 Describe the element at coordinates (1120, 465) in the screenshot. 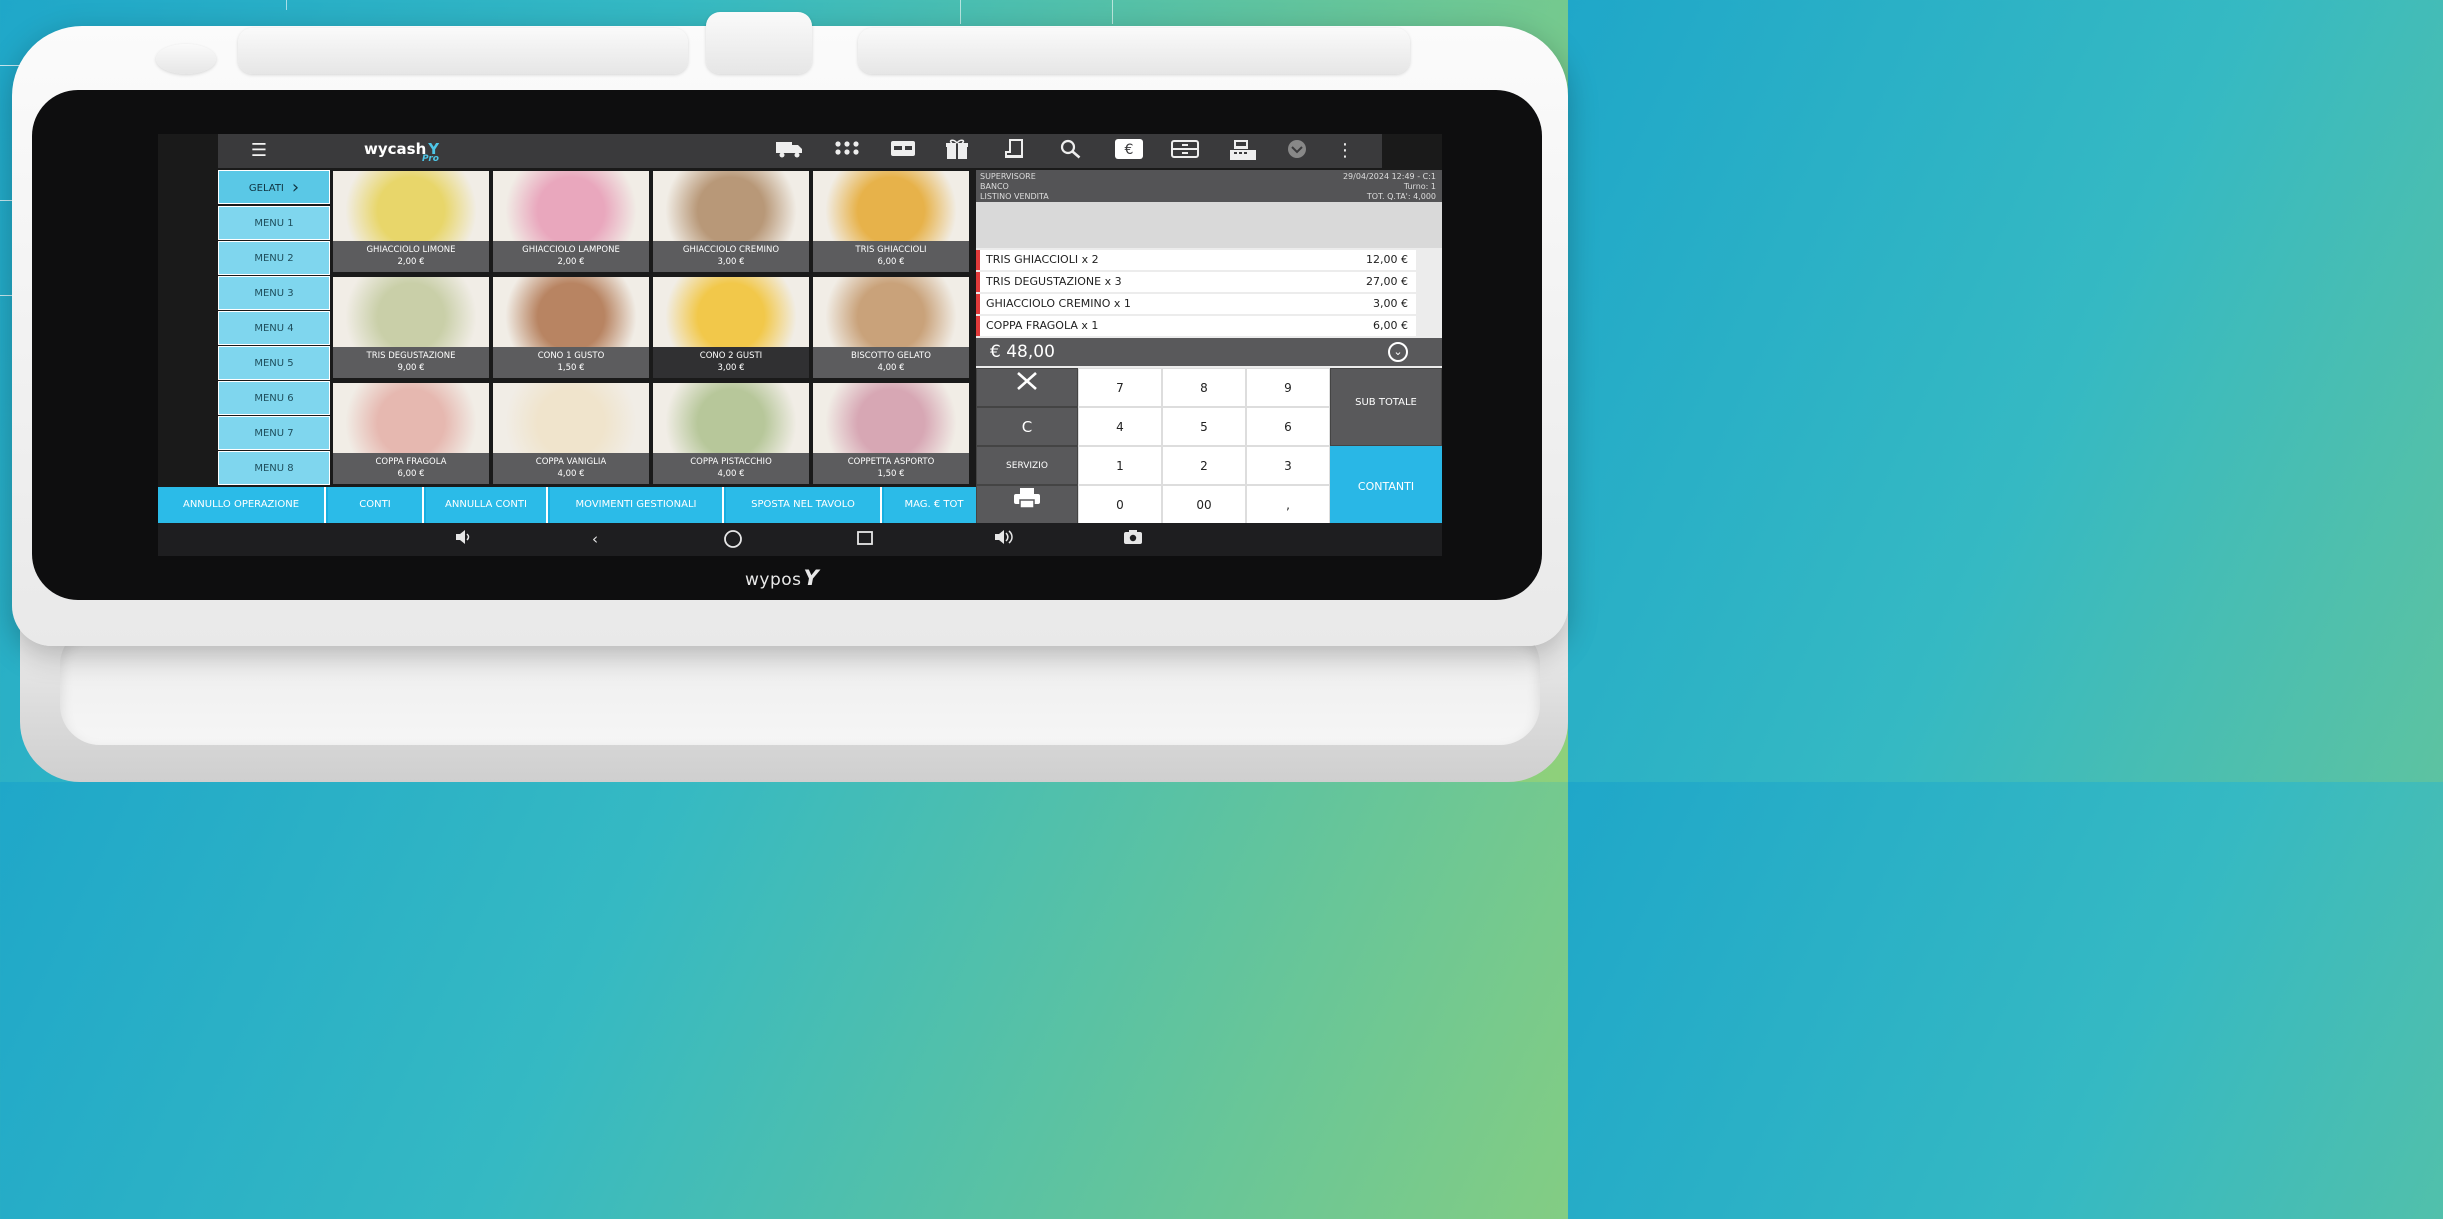

I see `digit-key-1: 1` at that location.